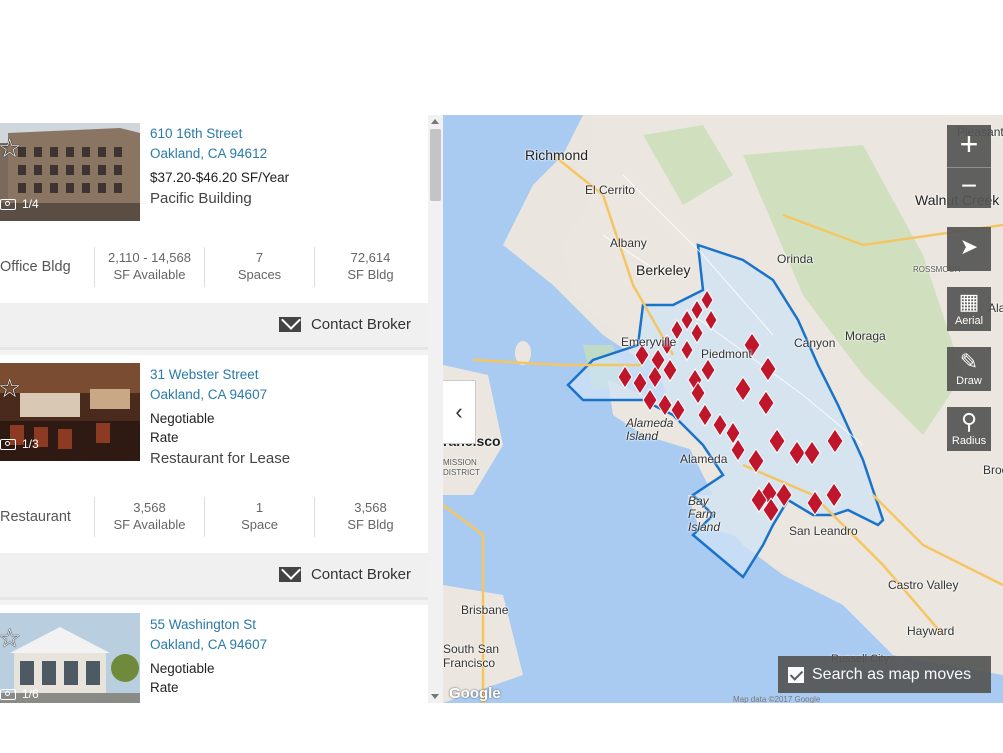 Image resolution: width=1003 pixels, height=753 pixels. I want to click on aerial-icon: ▦, so click(969, 301).